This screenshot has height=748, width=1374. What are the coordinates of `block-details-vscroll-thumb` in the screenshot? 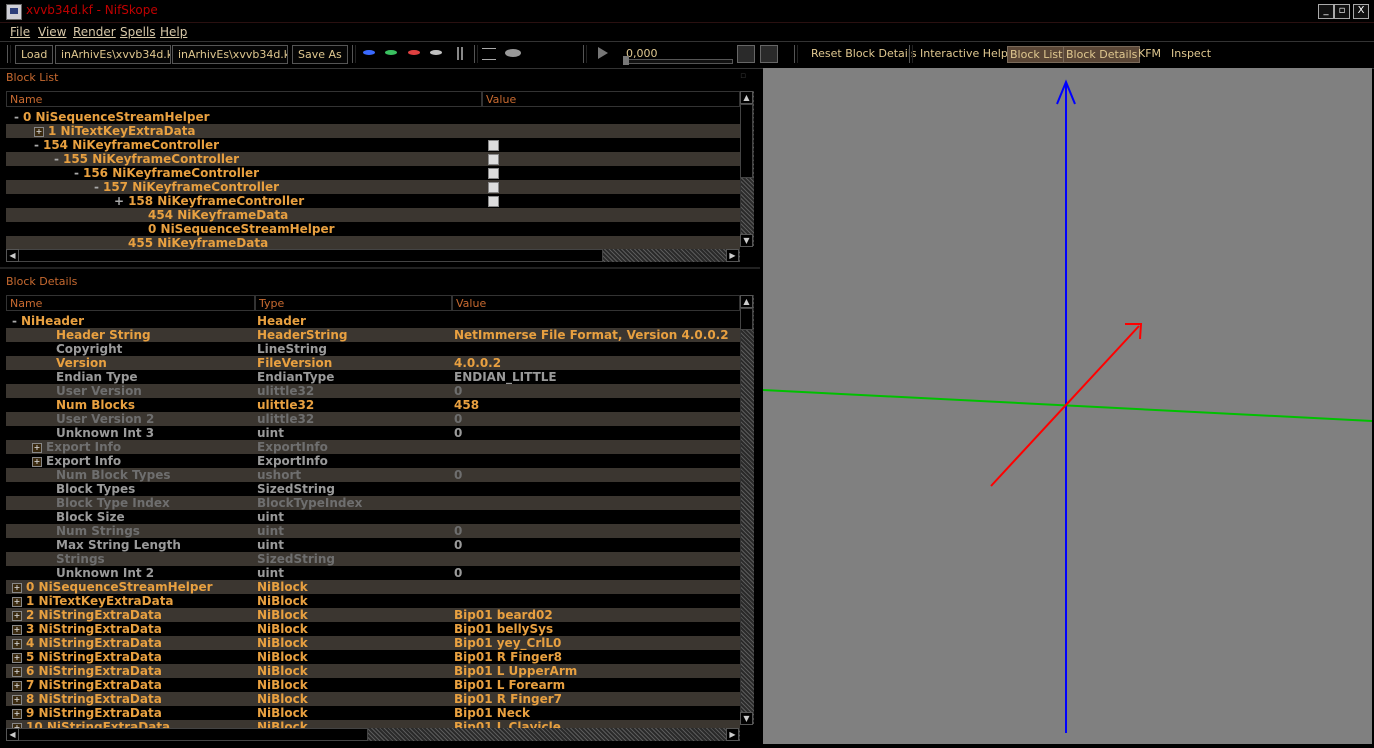 It's located at (746, 319).